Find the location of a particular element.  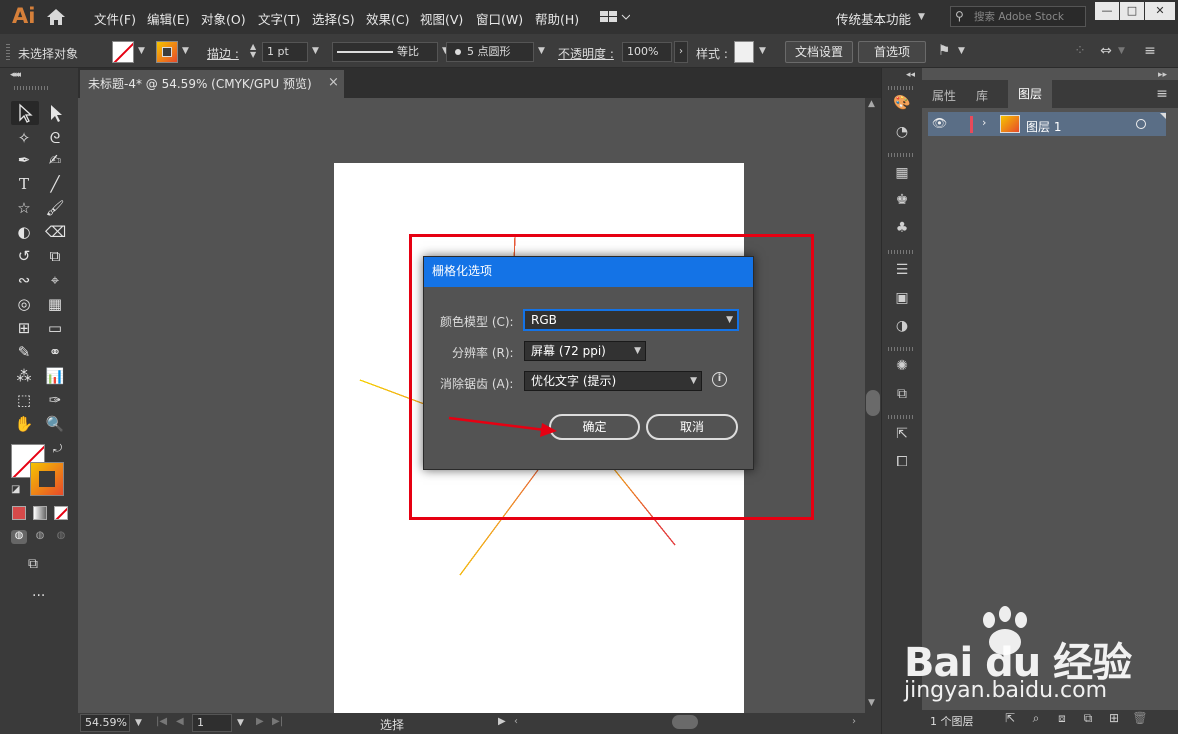

last-artboard-icon: ▶| is located at coordinates (277, 721).